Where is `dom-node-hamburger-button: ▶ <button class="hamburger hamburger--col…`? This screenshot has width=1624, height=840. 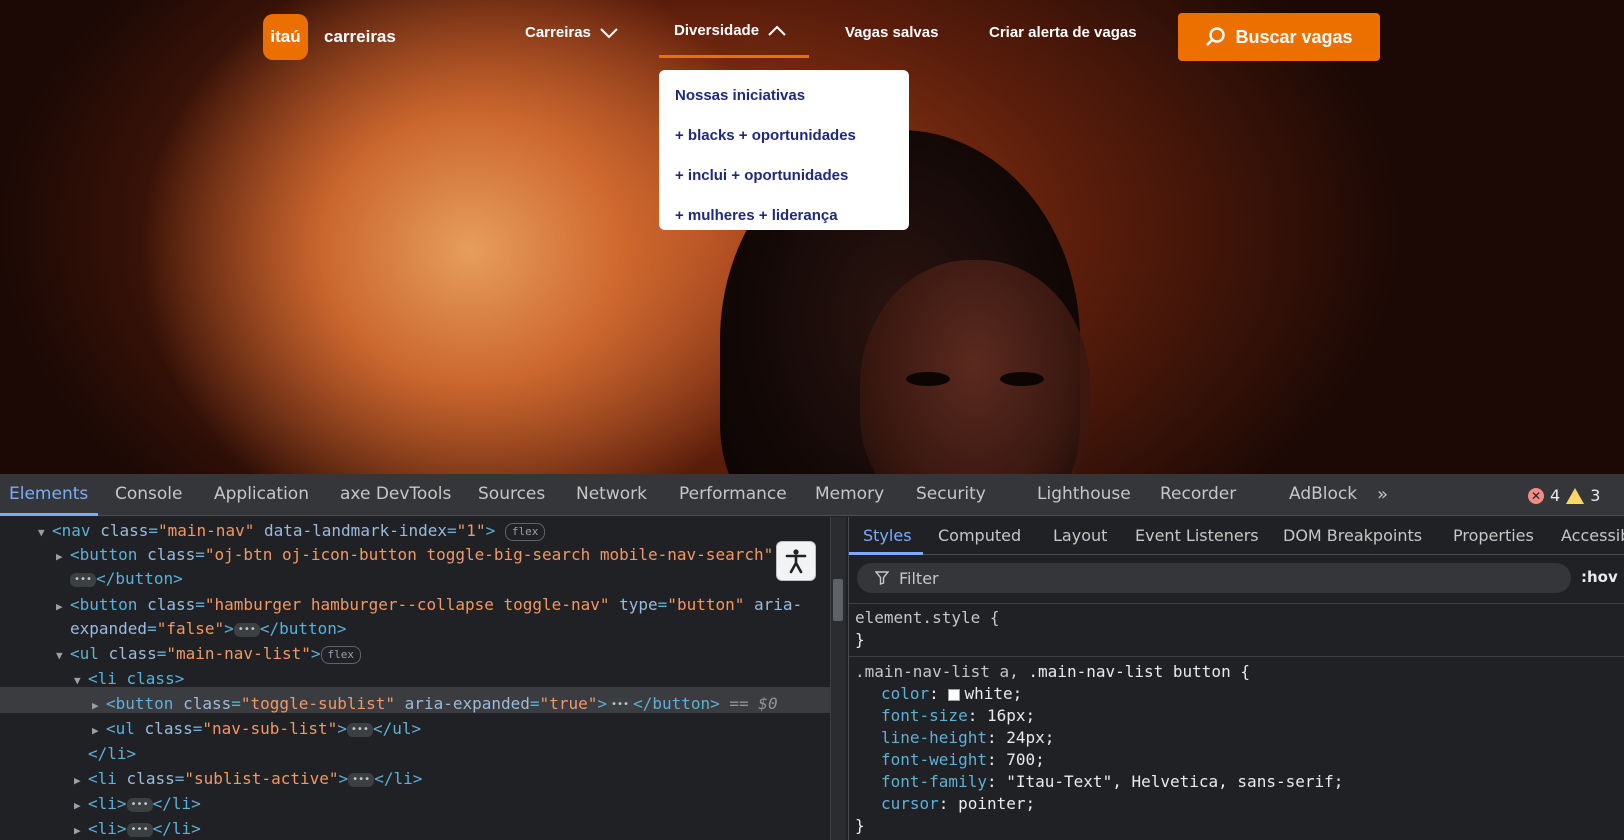 dom-node-hamburger-button: ▶ <button class="hamburger hamburger--col… is located at coordinates (429, 605).